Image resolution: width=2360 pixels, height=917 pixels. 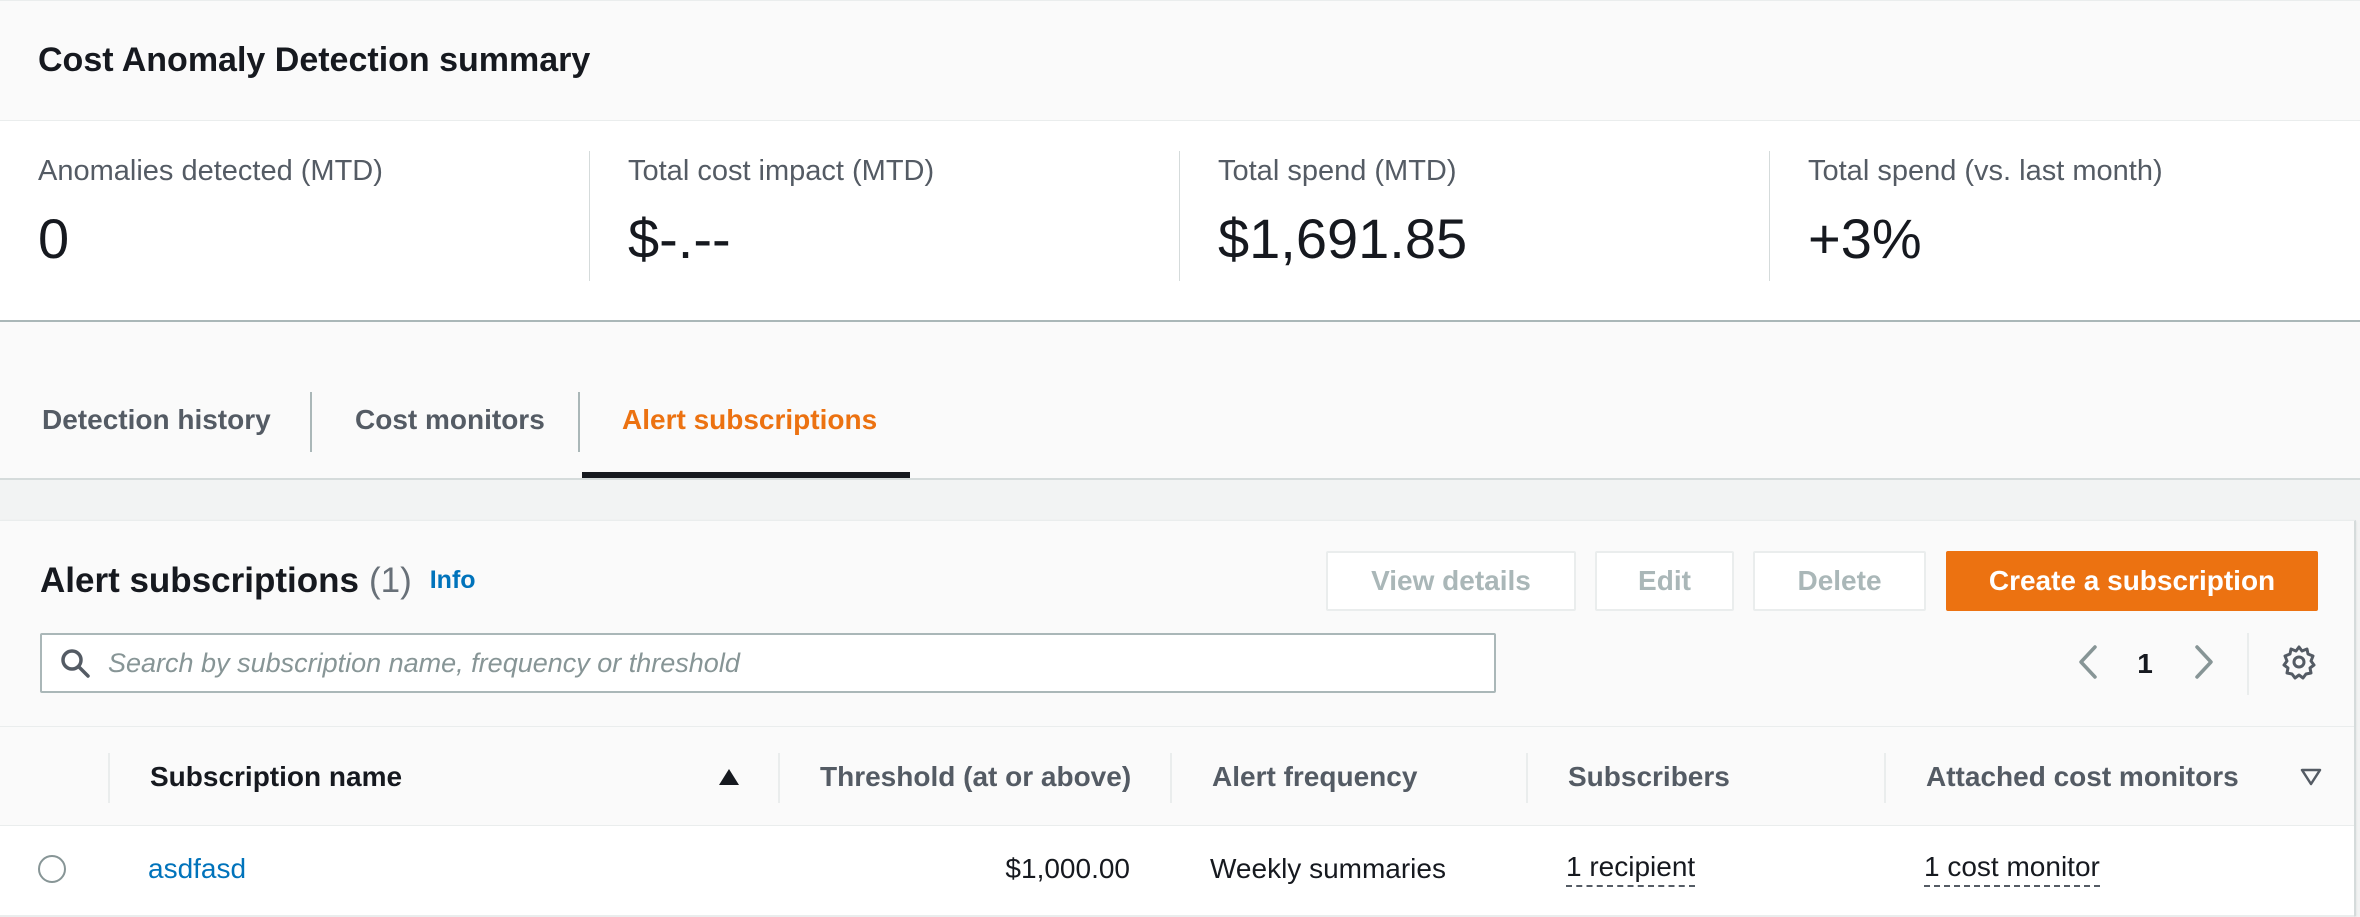 I want to click on subscribers-popover-trigger: 1 recipient, so click(x=1631, y=869).